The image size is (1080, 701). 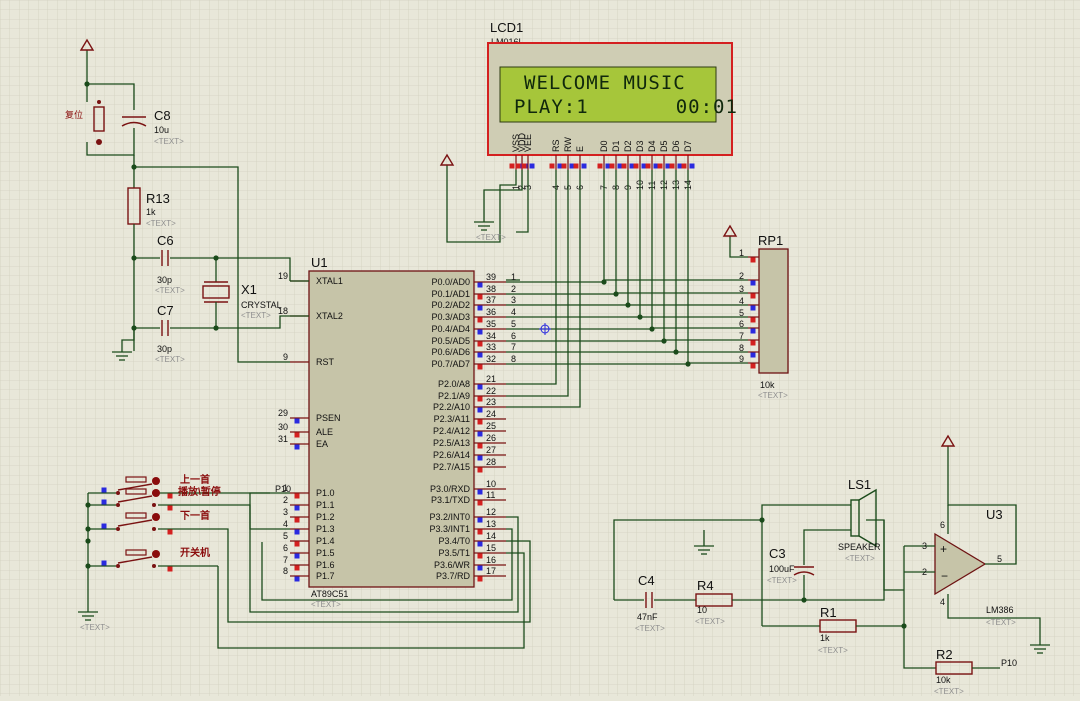 I want to click on u1-ref: U1, so click(x=319, y=262).